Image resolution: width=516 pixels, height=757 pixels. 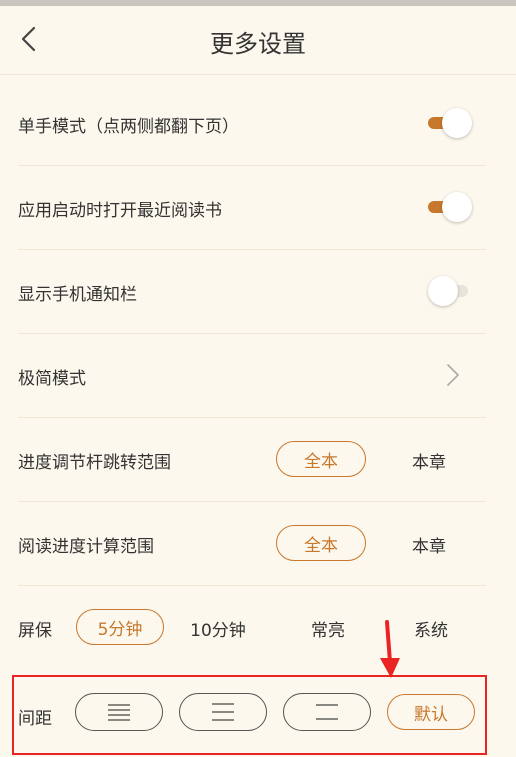 I want to click on screensaver-option-always-on: 常亮, so click(x=328, y=628).